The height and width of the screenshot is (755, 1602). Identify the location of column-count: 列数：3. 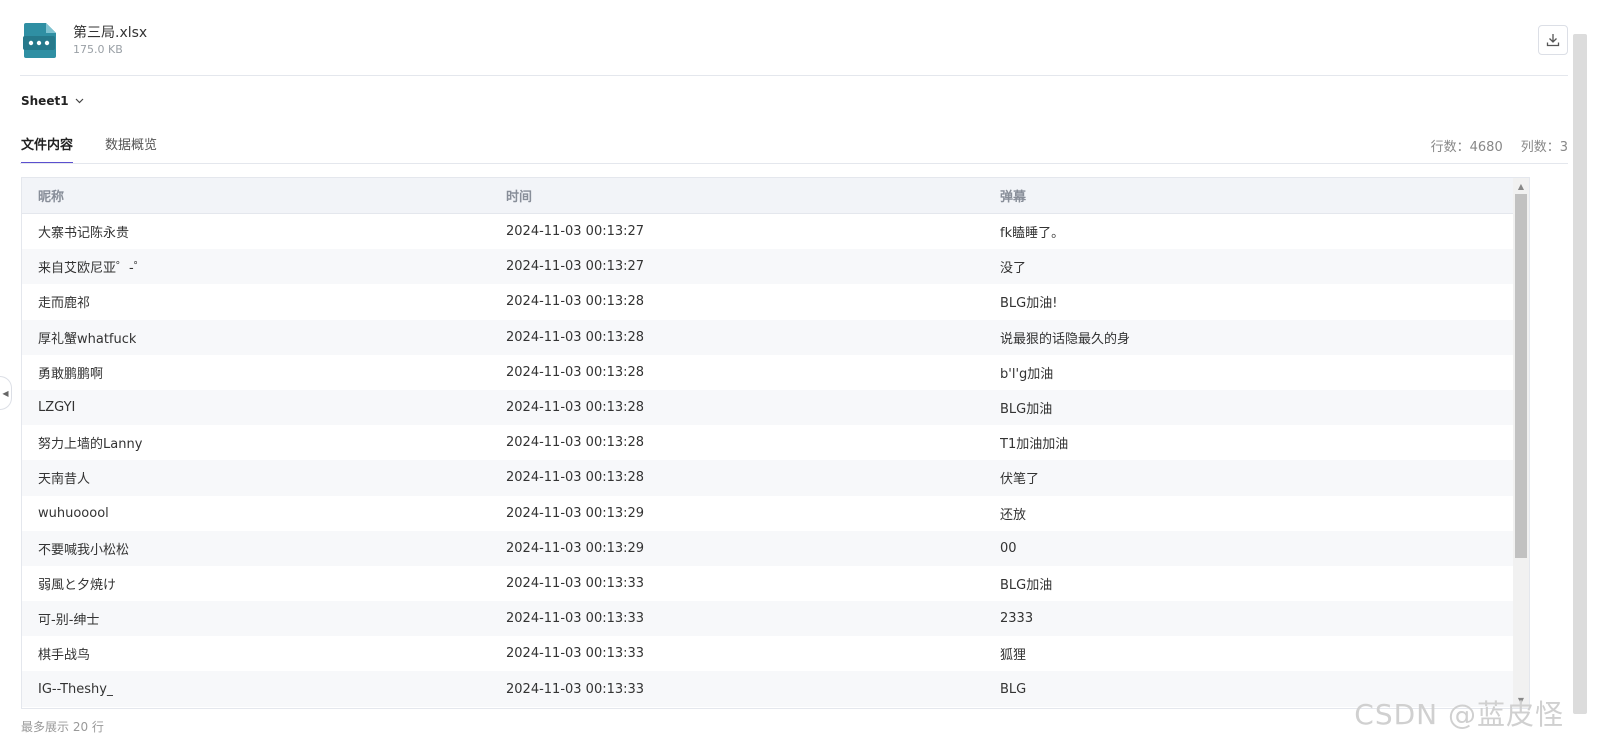
(1544, 147).